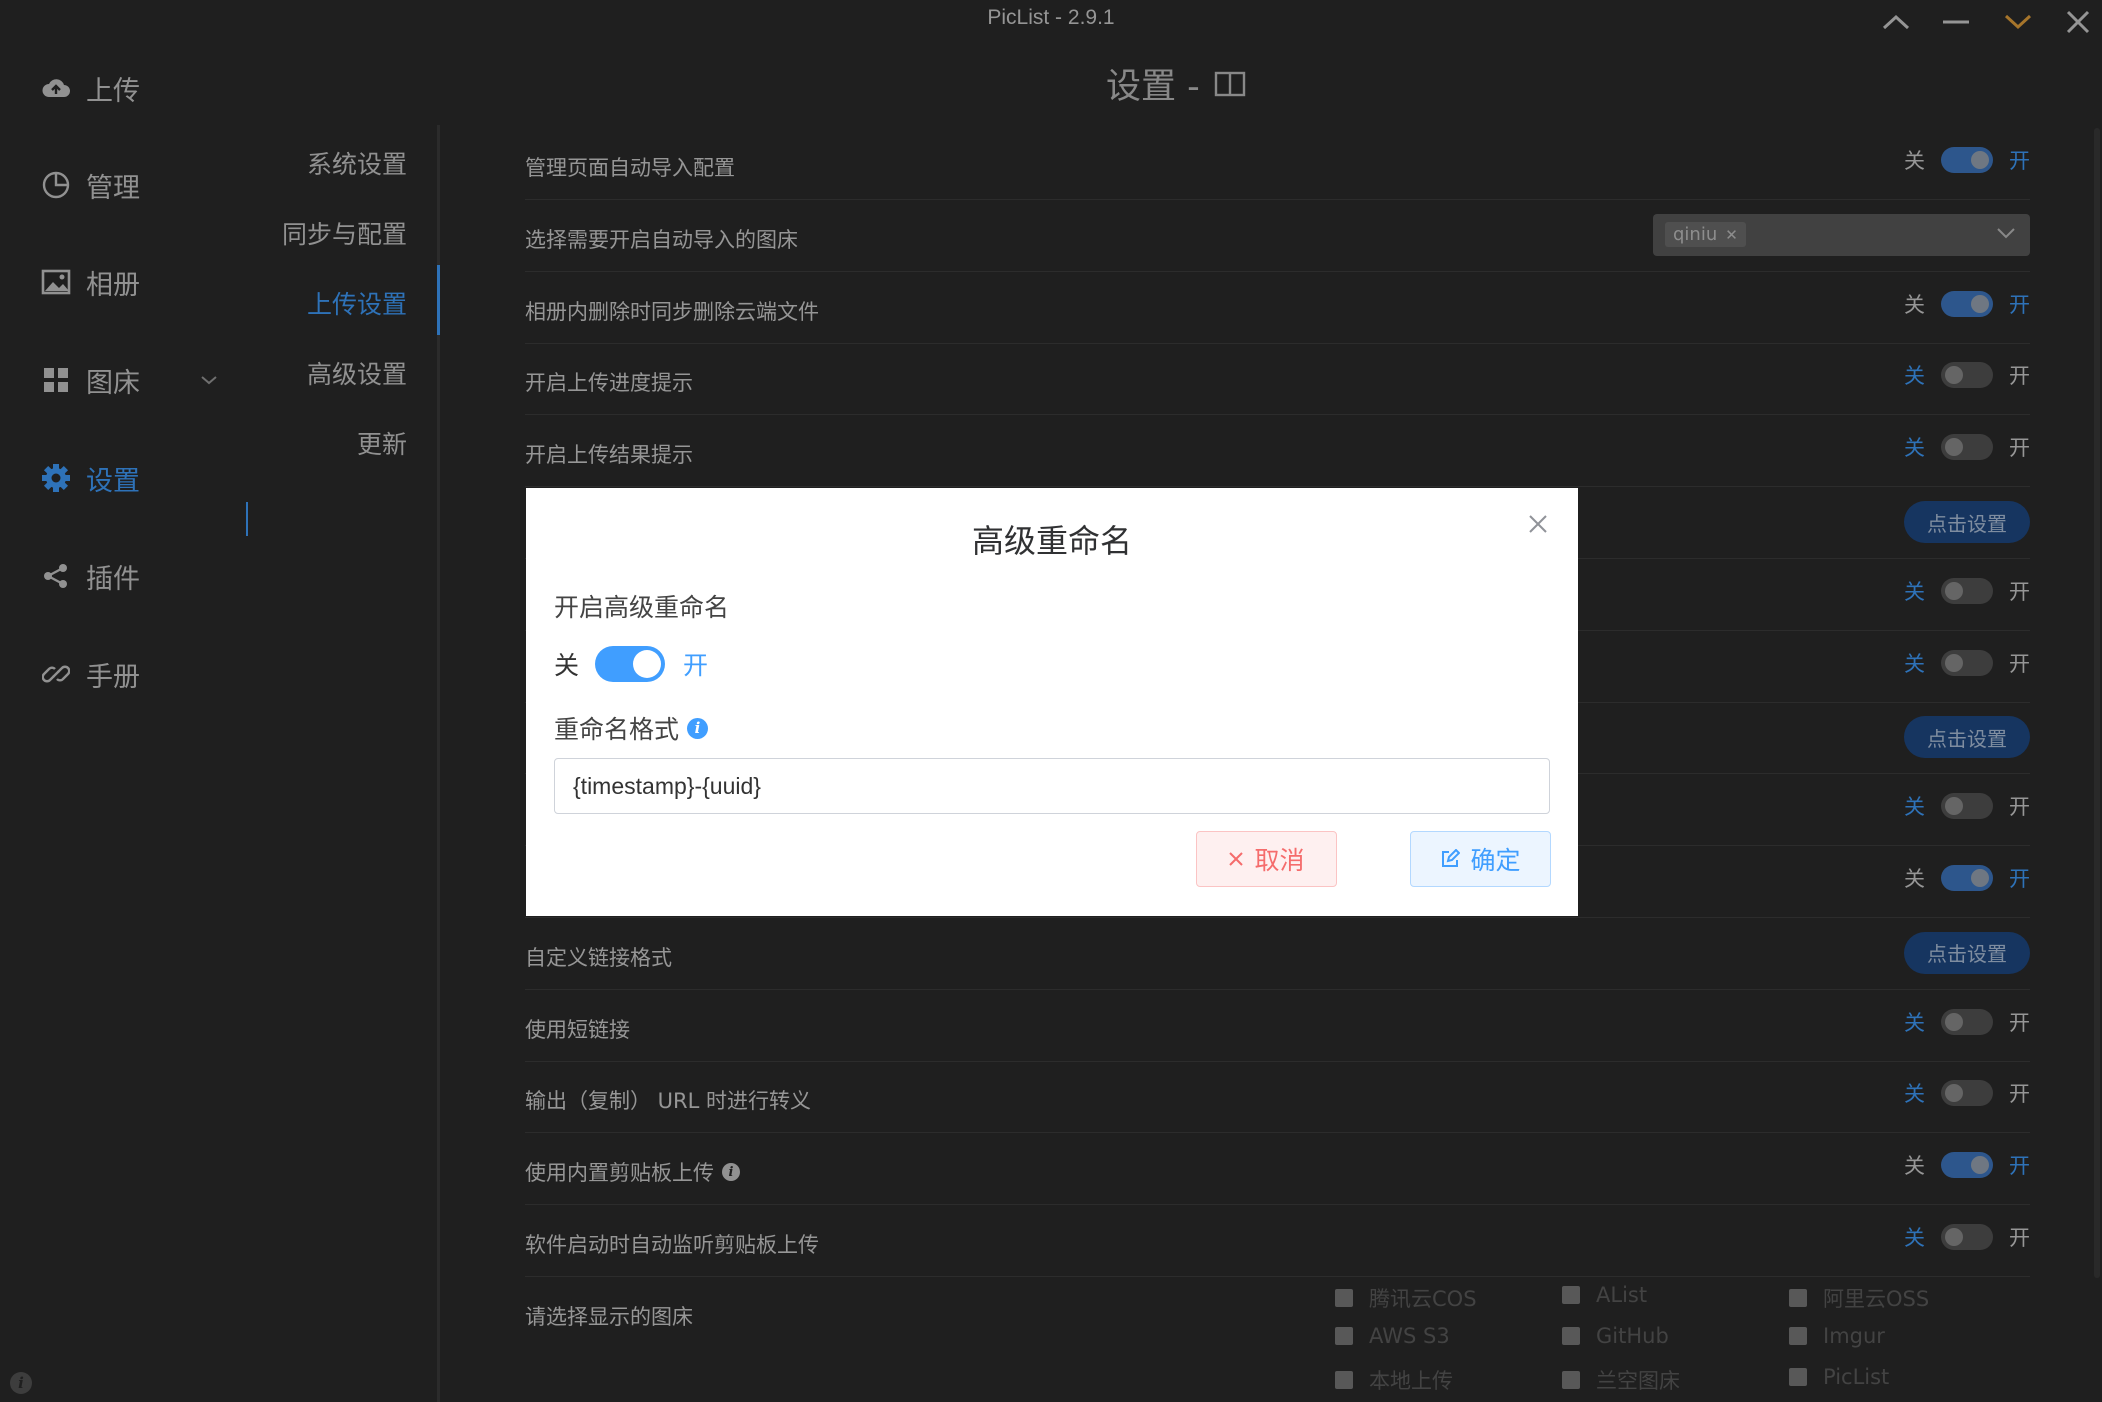 The image size is (2102, 1402). What do you see at coordinates (617, 729) in the screenshot?
I see `rename-format-label: 重命名格式` at bounding box center [617, 729].